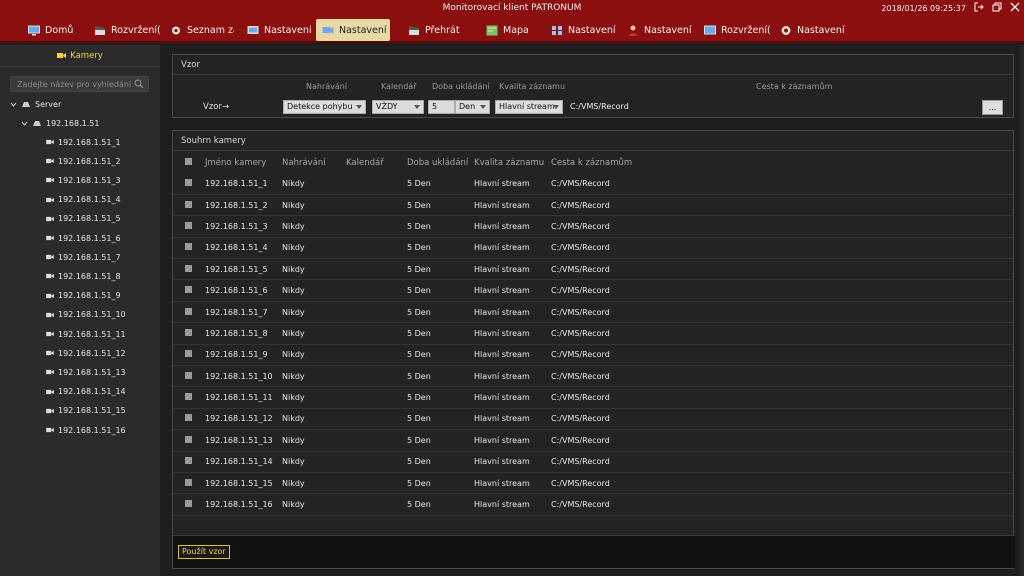 The width and height of the screenshot is (1024, 576). Describe the element at coordinates (1022, 310) in the screenshot. I see `scrollbar` at that location.